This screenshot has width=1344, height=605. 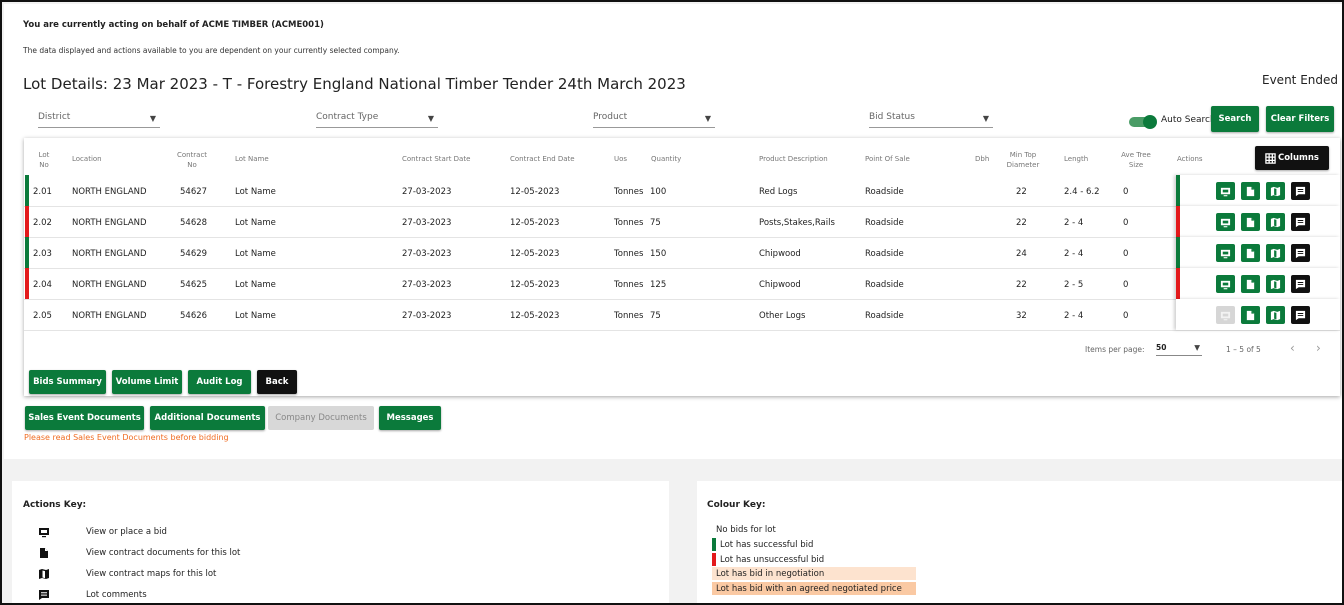 I want to click on product-cell: Chipwood, so click(x=780, y=254).